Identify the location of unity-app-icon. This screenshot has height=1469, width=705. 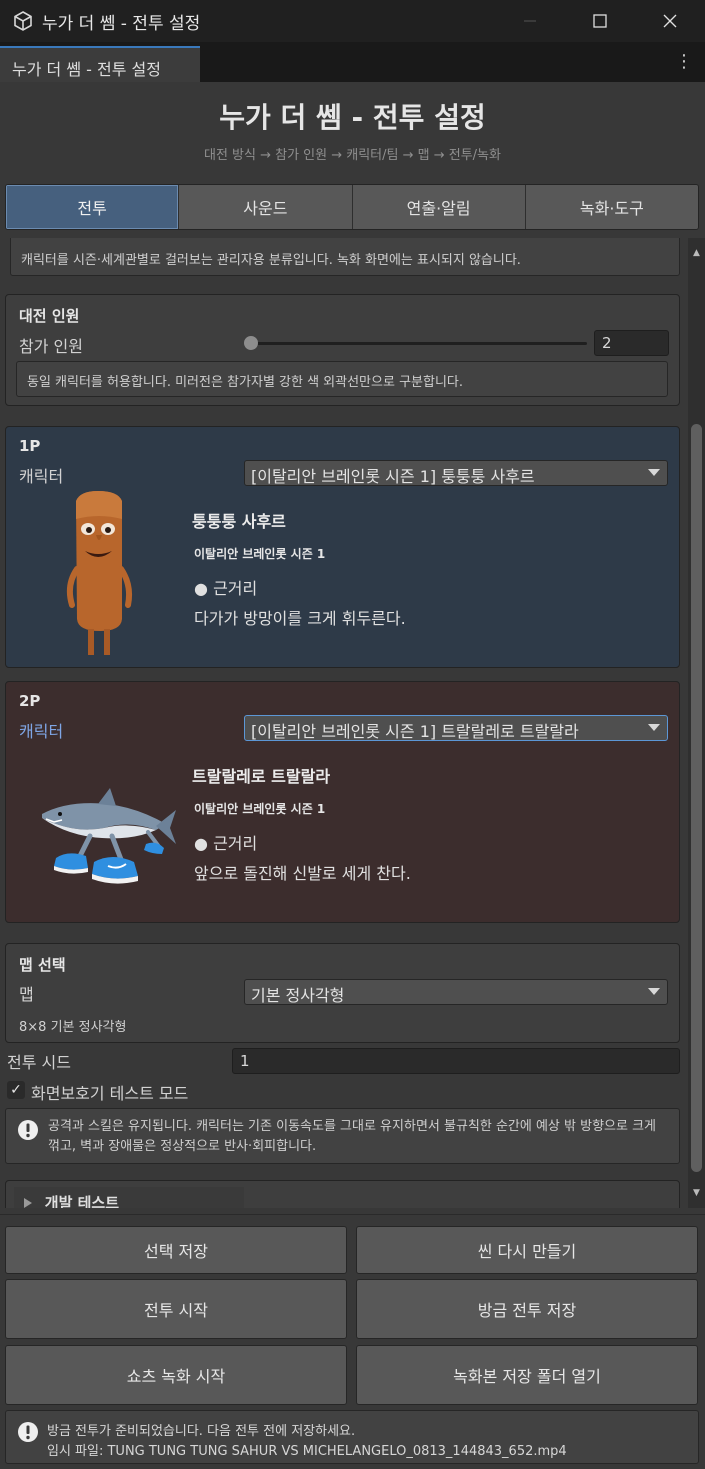
(23, 21).